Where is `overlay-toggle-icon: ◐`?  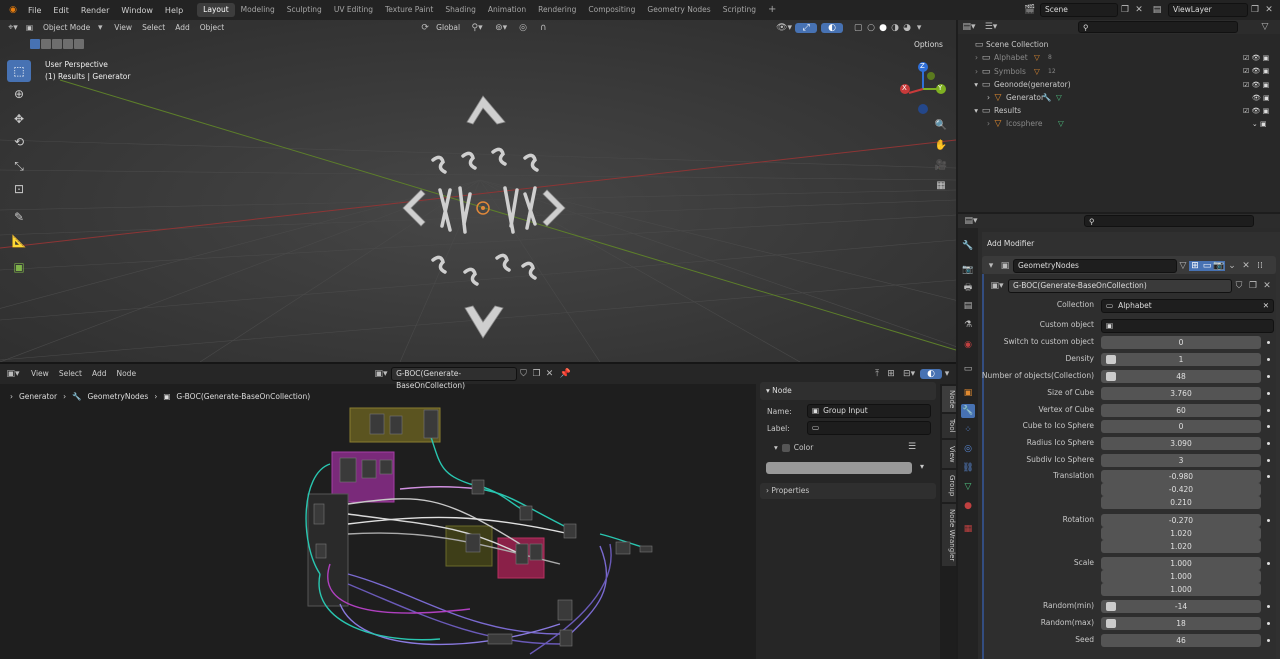
overlay-toggle-icon: ◐ is located at coordinates (832, 28).